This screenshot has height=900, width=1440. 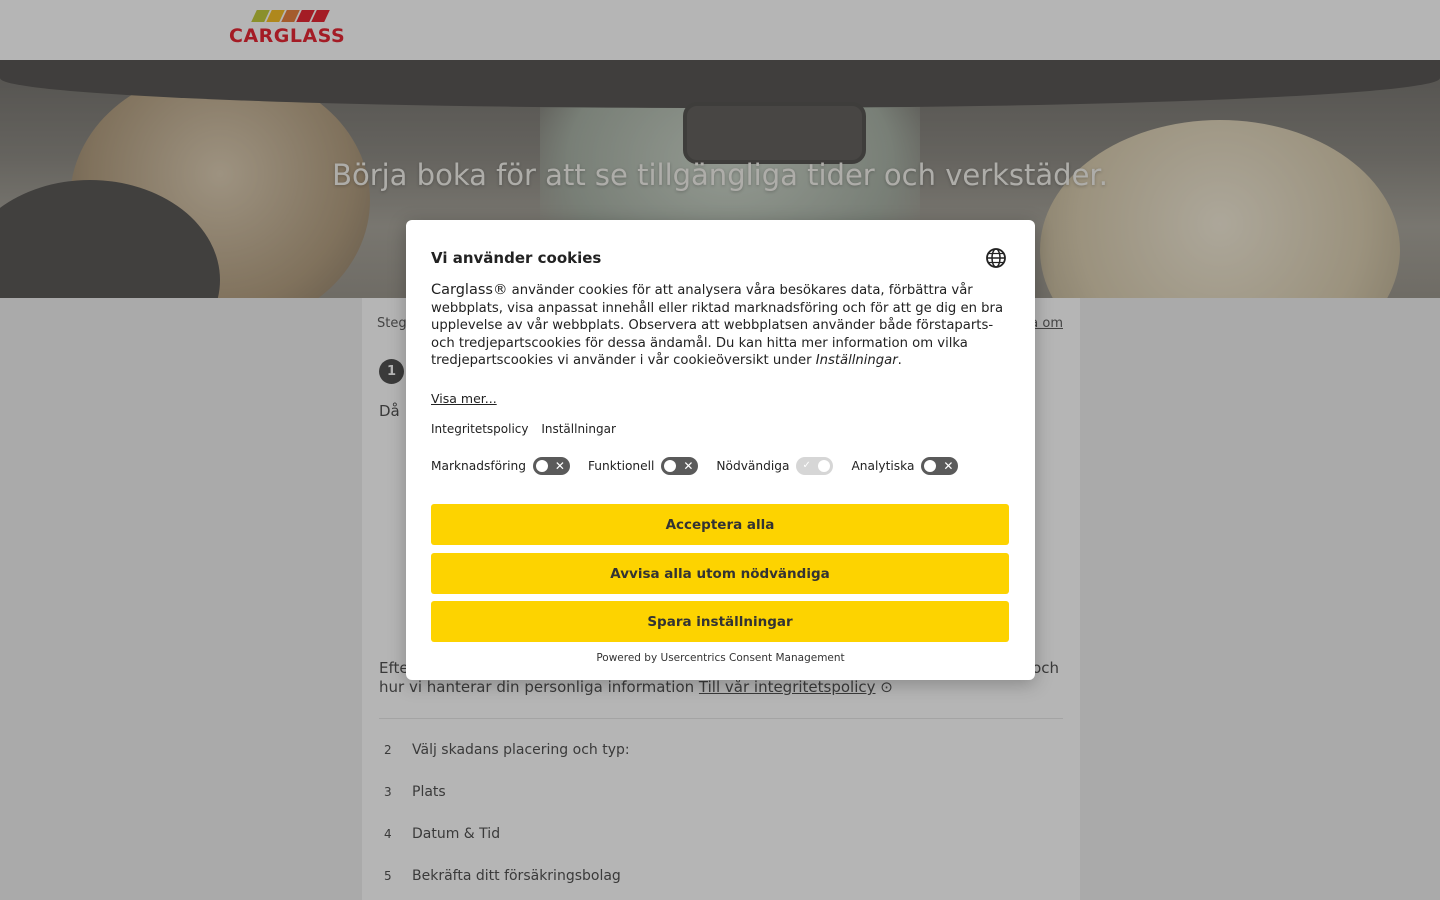 I want to click on settings-dialog-link: Inställningar, so click(x=578, y=429).